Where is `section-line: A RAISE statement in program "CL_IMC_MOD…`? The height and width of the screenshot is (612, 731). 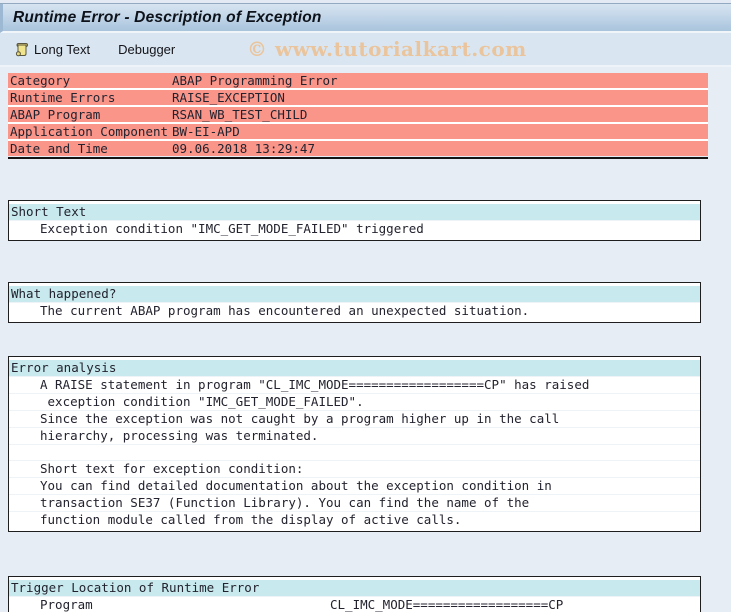 section-line: A RAISE statement in program "CL_IMC_MOD… is located at coordinates (354, 384).